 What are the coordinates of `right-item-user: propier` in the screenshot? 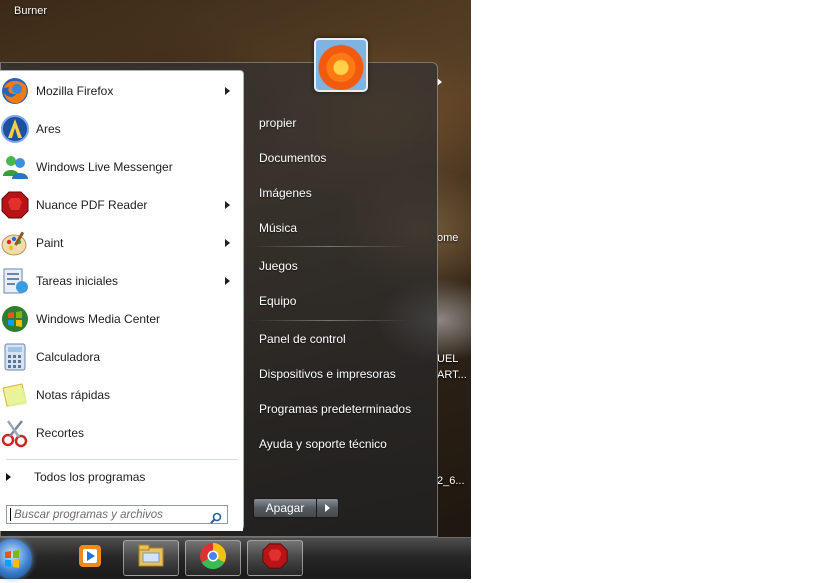 It's located at (277, 123).